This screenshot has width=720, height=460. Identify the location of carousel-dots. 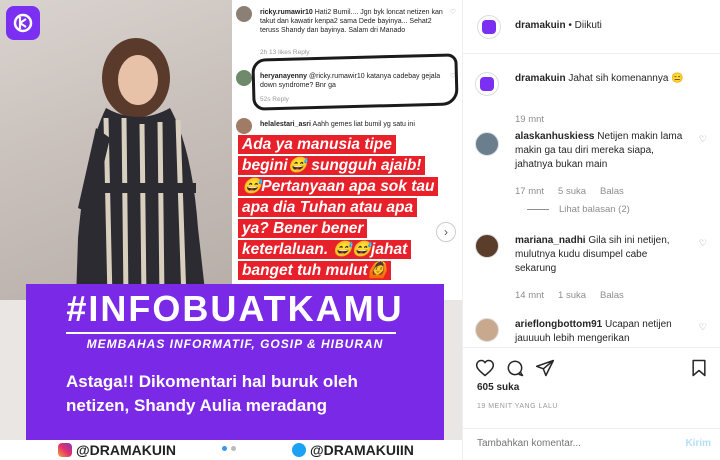
(229, 448).